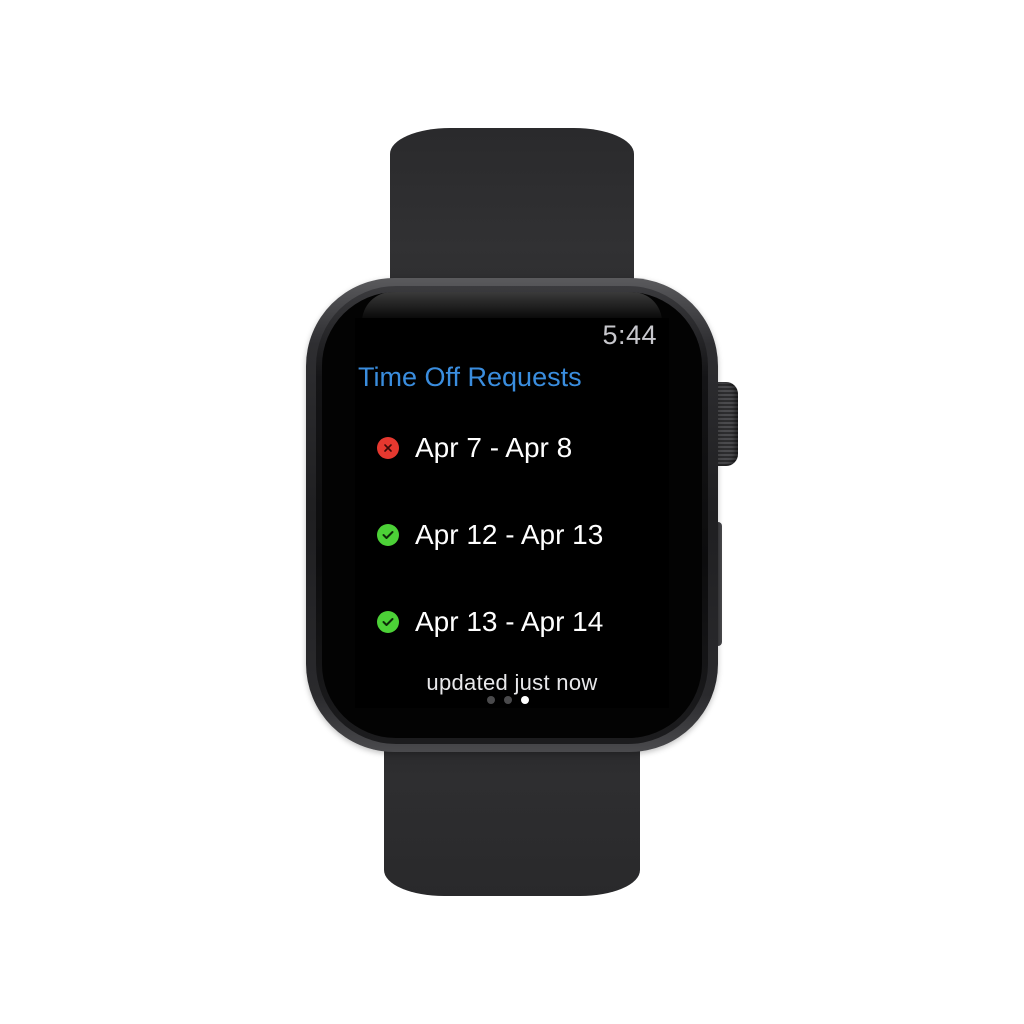 The width and height of the screenshot is (1024, 1024). Describe the element at coordinates (509, 534) in the screenshot. I see `request-dates: Apr 12 - Apr 13` at that location.